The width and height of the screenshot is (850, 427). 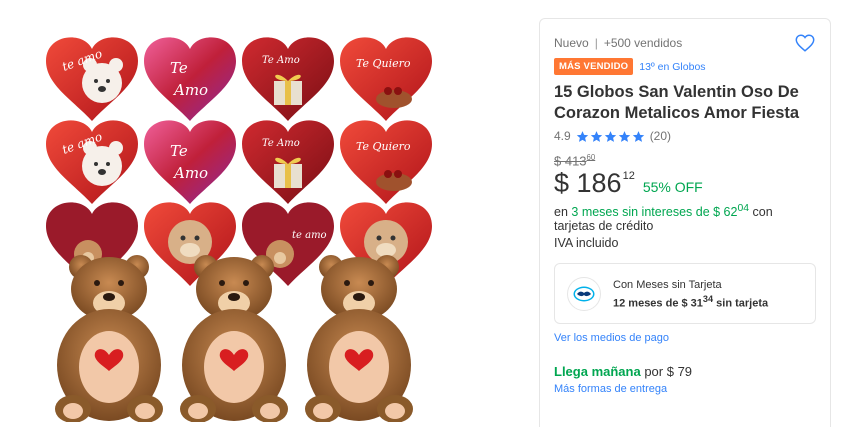 I want to click on payment-methods-link: Ver los medios de pago, so click(x=685, y=338).